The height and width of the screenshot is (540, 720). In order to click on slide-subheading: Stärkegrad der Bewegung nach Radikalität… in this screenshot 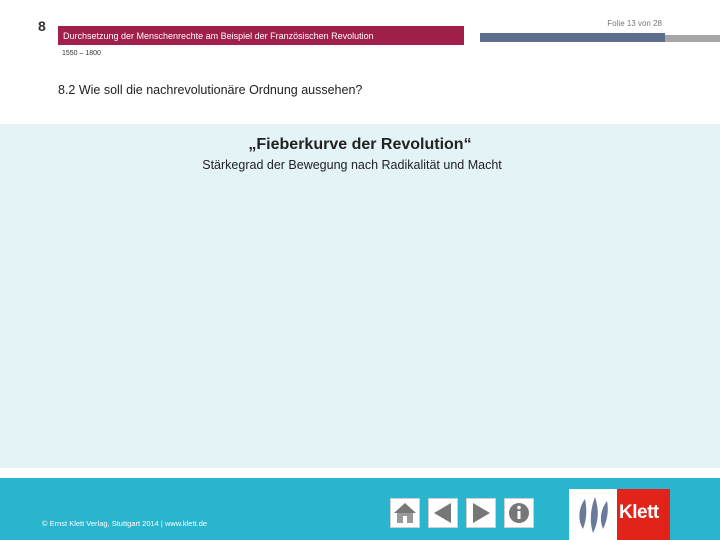, I will do `click(352, 165)`.